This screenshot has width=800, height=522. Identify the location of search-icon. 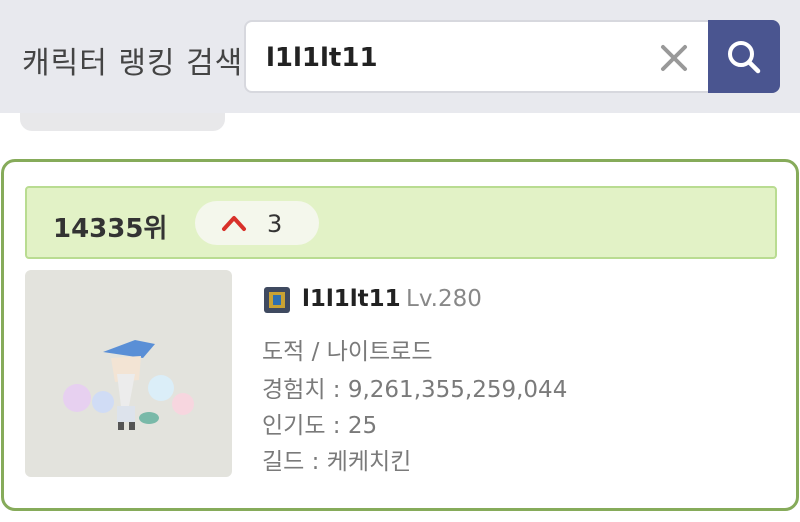
(744, 56).